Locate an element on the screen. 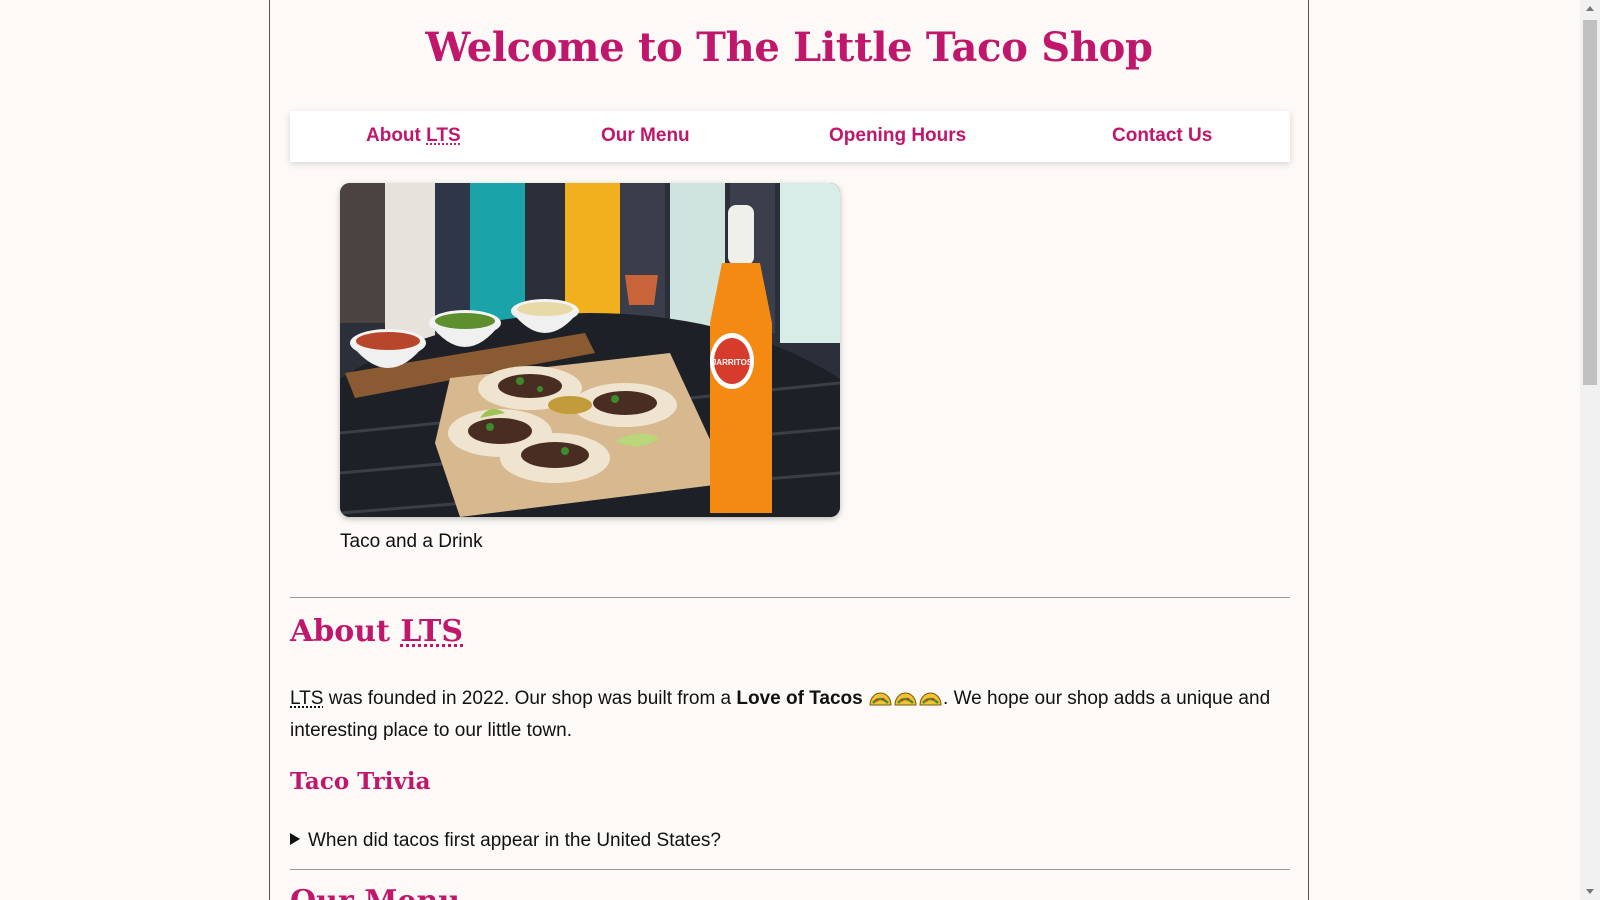  hero-figure: JARRITOS Taco and a Drink is located at coordinates (590, 368).